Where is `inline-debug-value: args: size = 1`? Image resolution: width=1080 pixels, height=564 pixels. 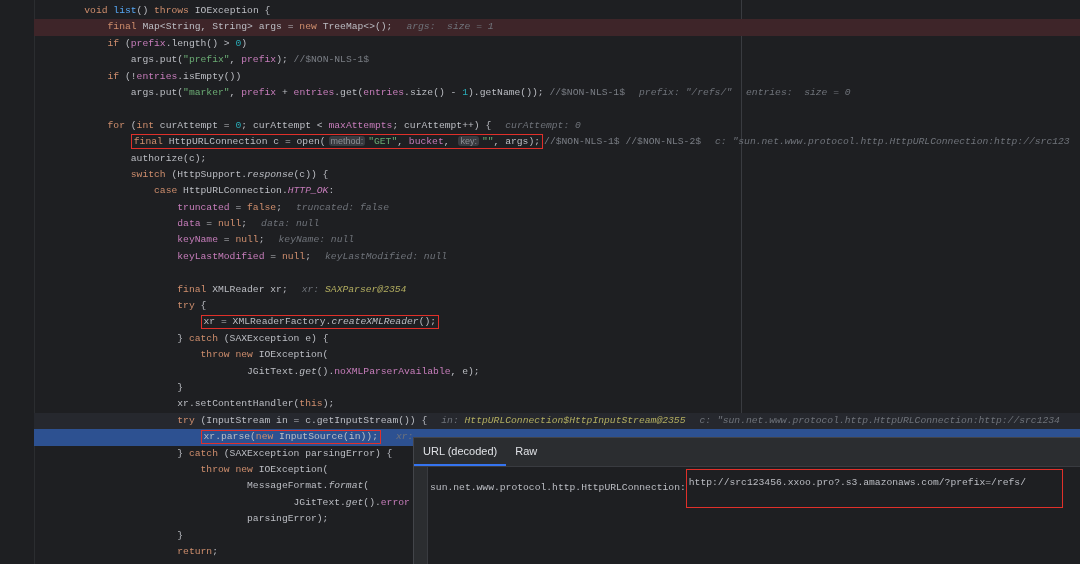
inline-debug-value: args: size = 1 is located at coordinates (450, 27).